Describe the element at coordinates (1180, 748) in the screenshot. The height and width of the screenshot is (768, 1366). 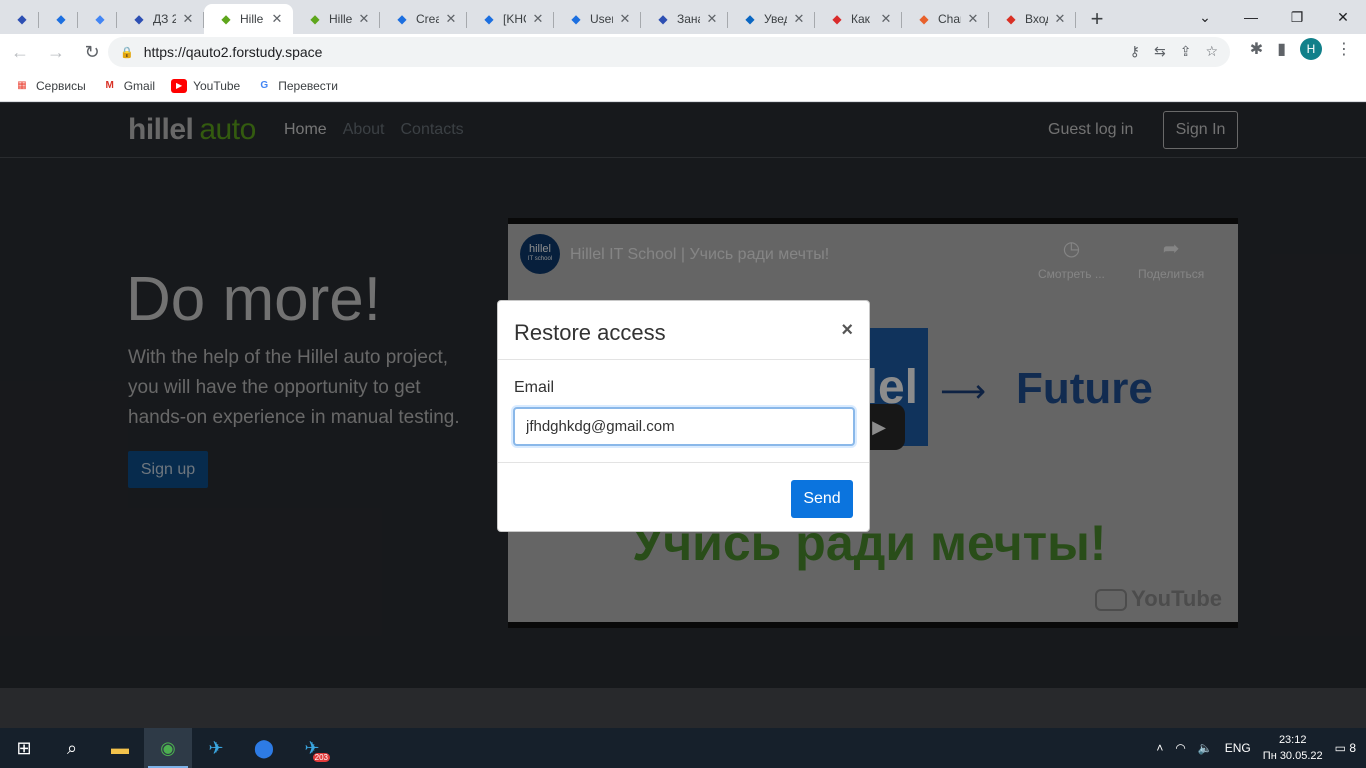
I see `wifi-icon: ◠` at that location.